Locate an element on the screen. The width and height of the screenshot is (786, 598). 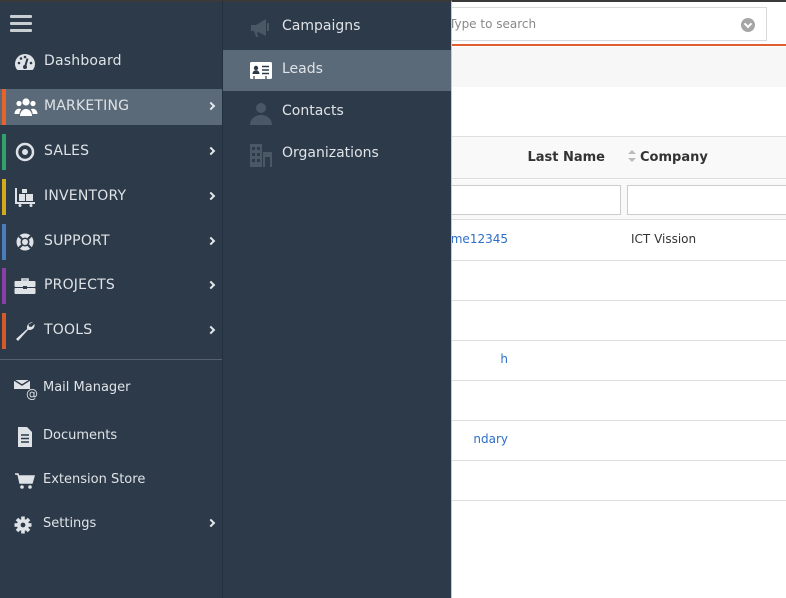
sidebar-item-label: Documents is located at coordinates (80, 435).